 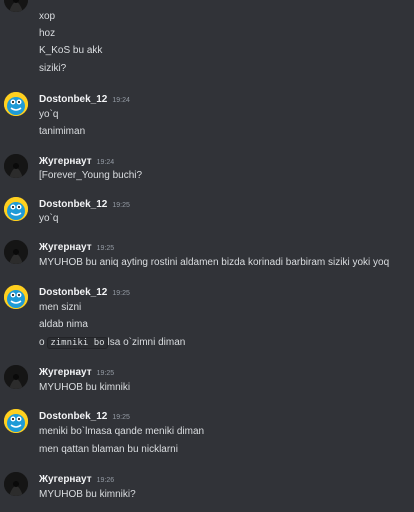 What do you see at coordinates (146, 342) in the screenshot?
I see `message-text: lsa o`zimni diman` at bounding box center [146, 342].